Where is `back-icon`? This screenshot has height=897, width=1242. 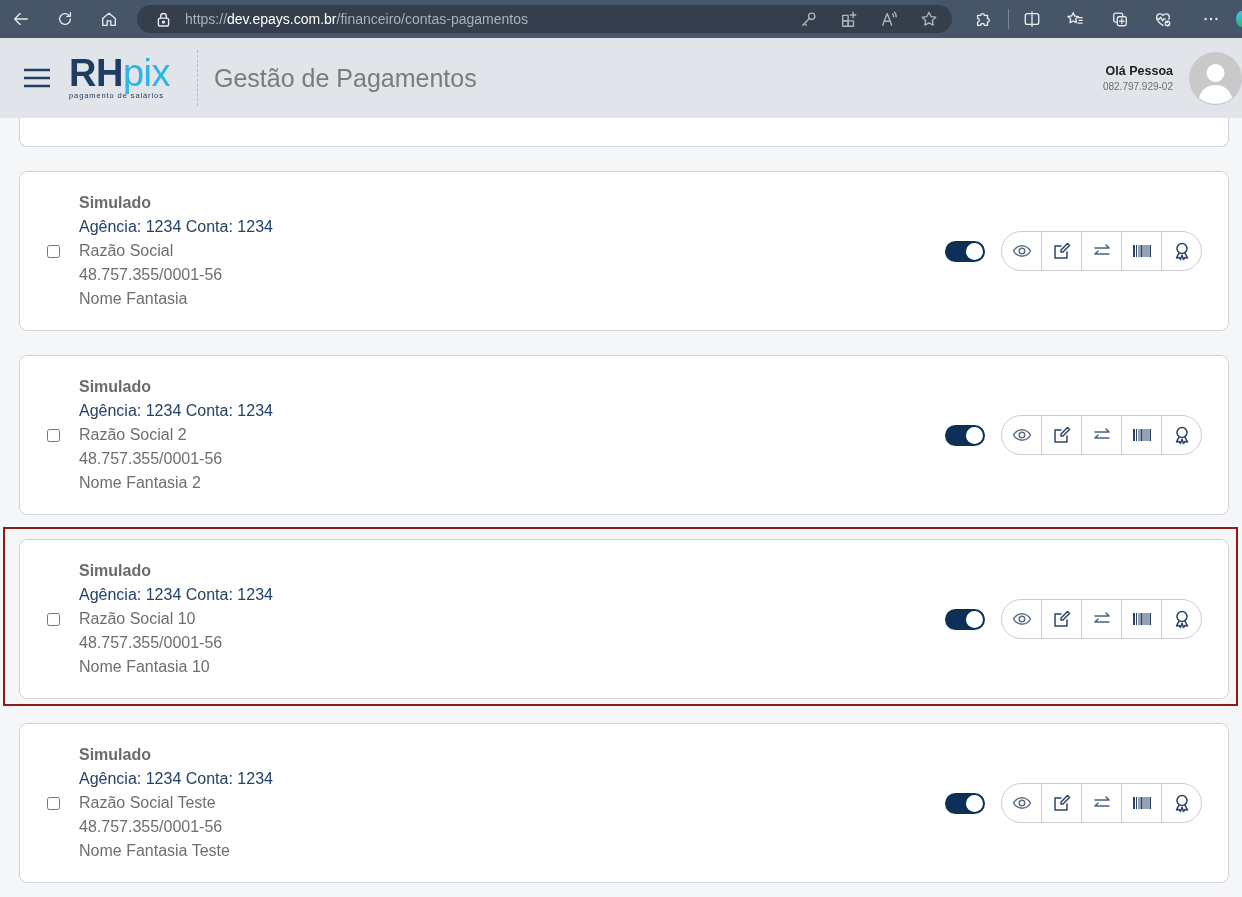 back-icon is located at coordinates (21, 19).